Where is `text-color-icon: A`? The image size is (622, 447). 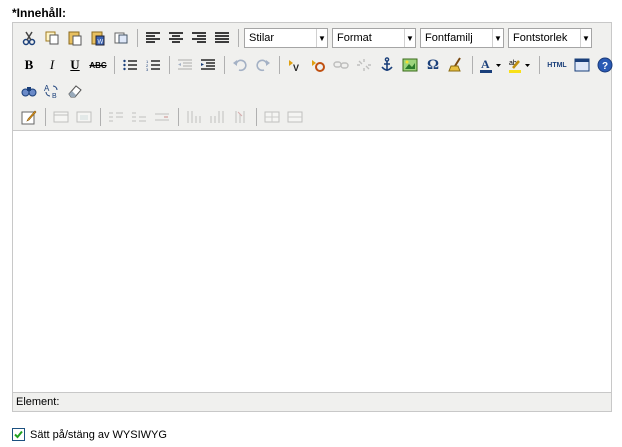
text-color-icon: A is located at coordinates (491, 65).